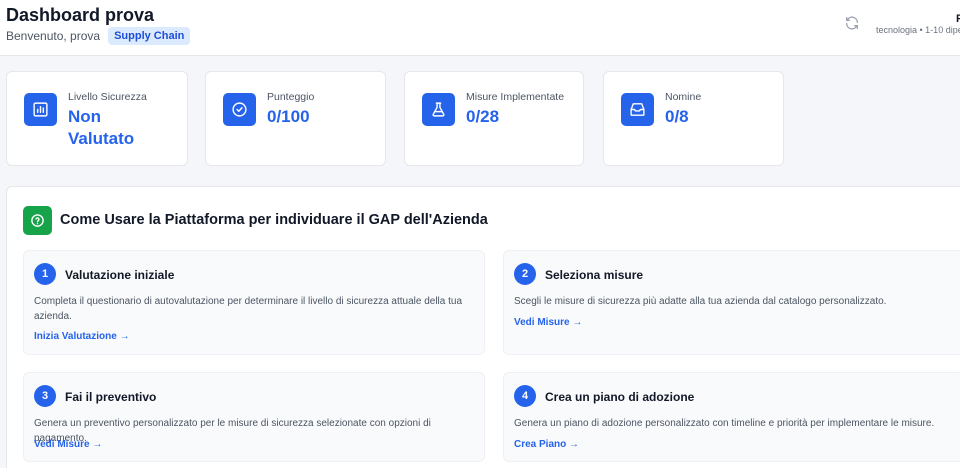 This screenshot has height=468, width=960. Describe the element at coordinates (525, 396) in the screenshot. I see `step-number: 4` at that location.